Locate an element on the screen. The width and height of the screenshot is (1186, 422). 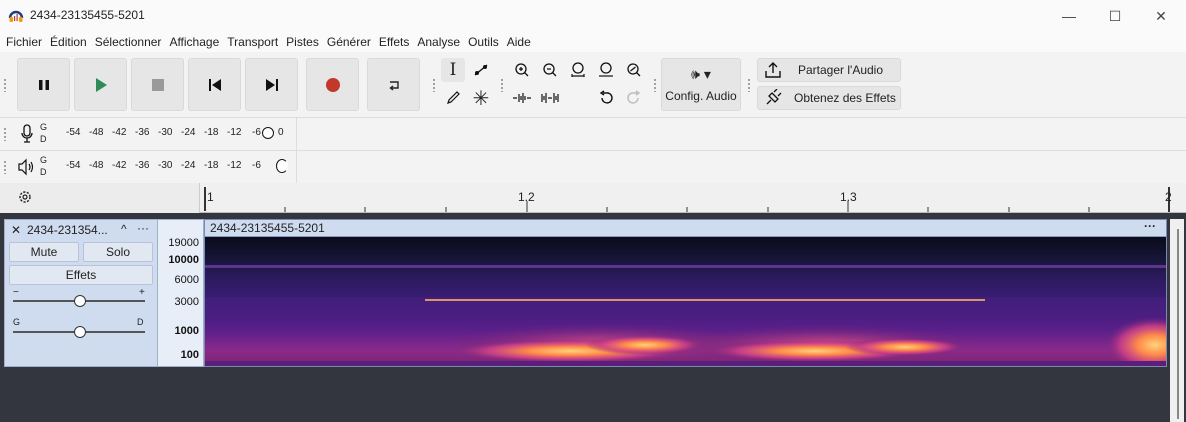
track-menu-button: ··· is located at coordinates (143, 228).